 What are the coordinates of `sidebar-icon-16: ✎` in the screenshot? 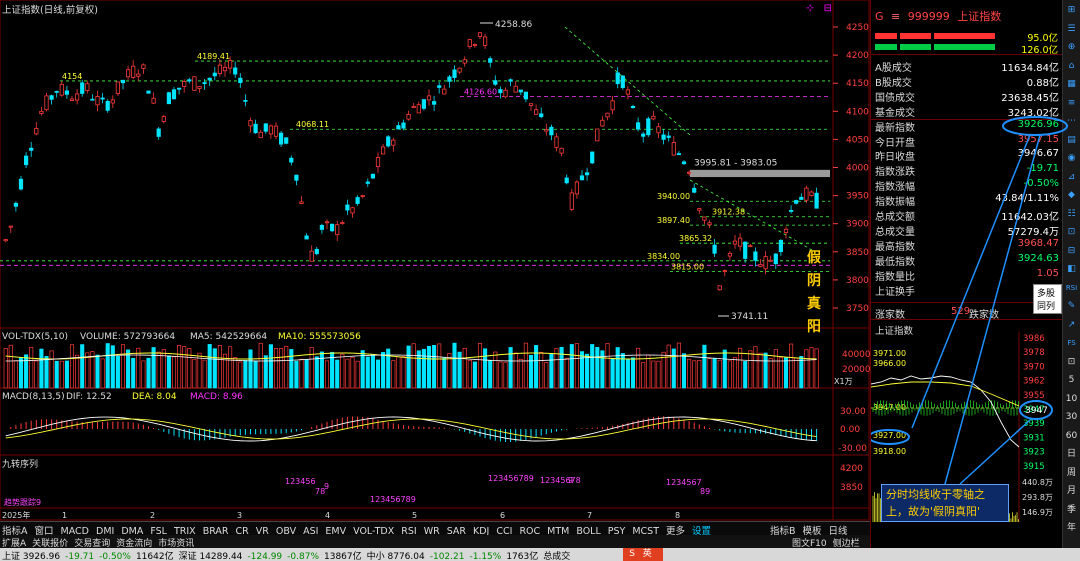 It's located at (1071, 306).